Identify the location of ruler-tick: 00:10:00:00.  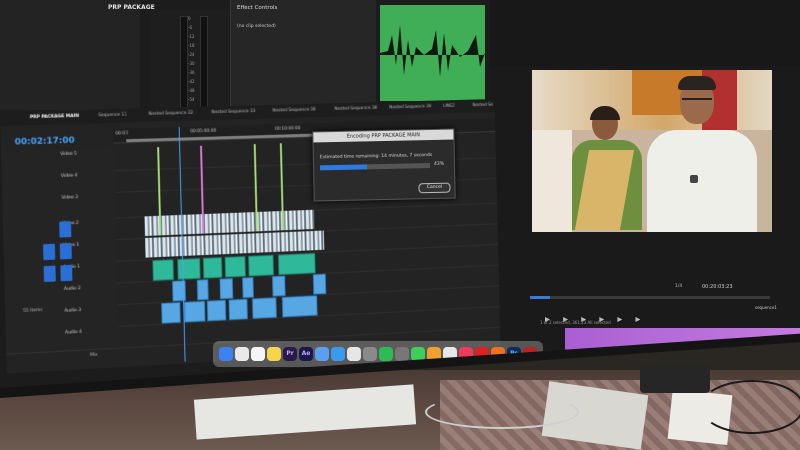
(288, 129).